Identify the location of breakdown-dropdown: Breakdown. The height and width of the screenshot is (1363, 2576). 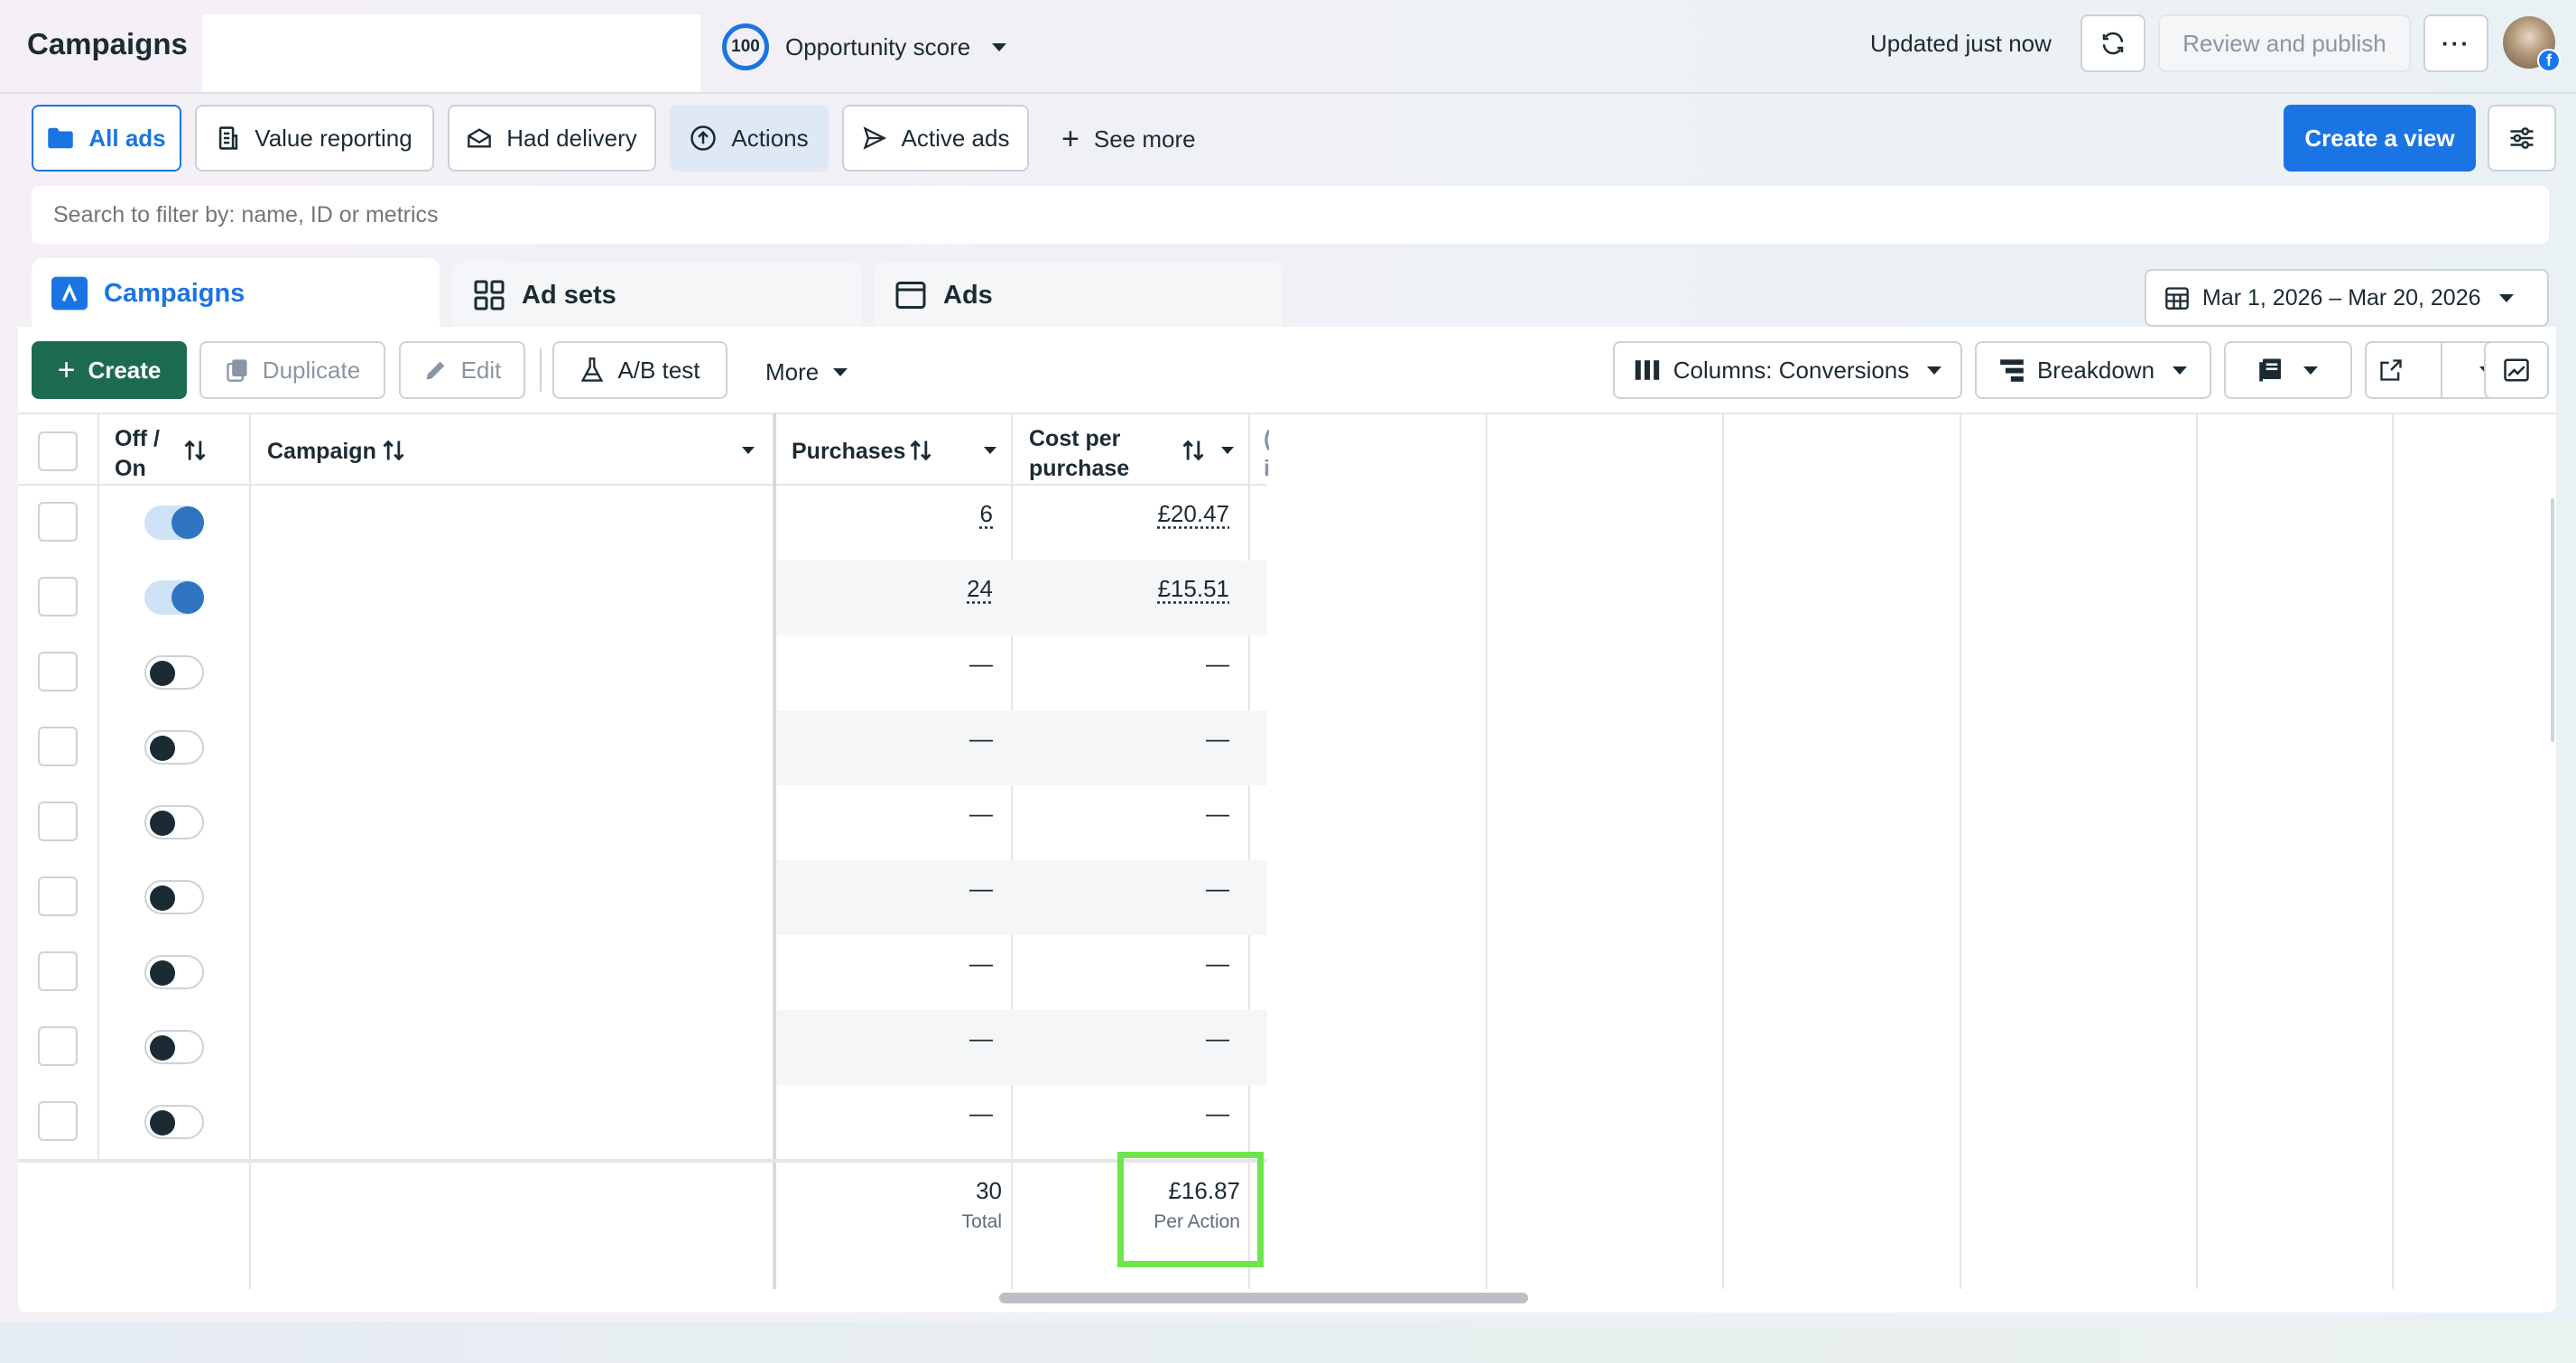
(2093, 370).